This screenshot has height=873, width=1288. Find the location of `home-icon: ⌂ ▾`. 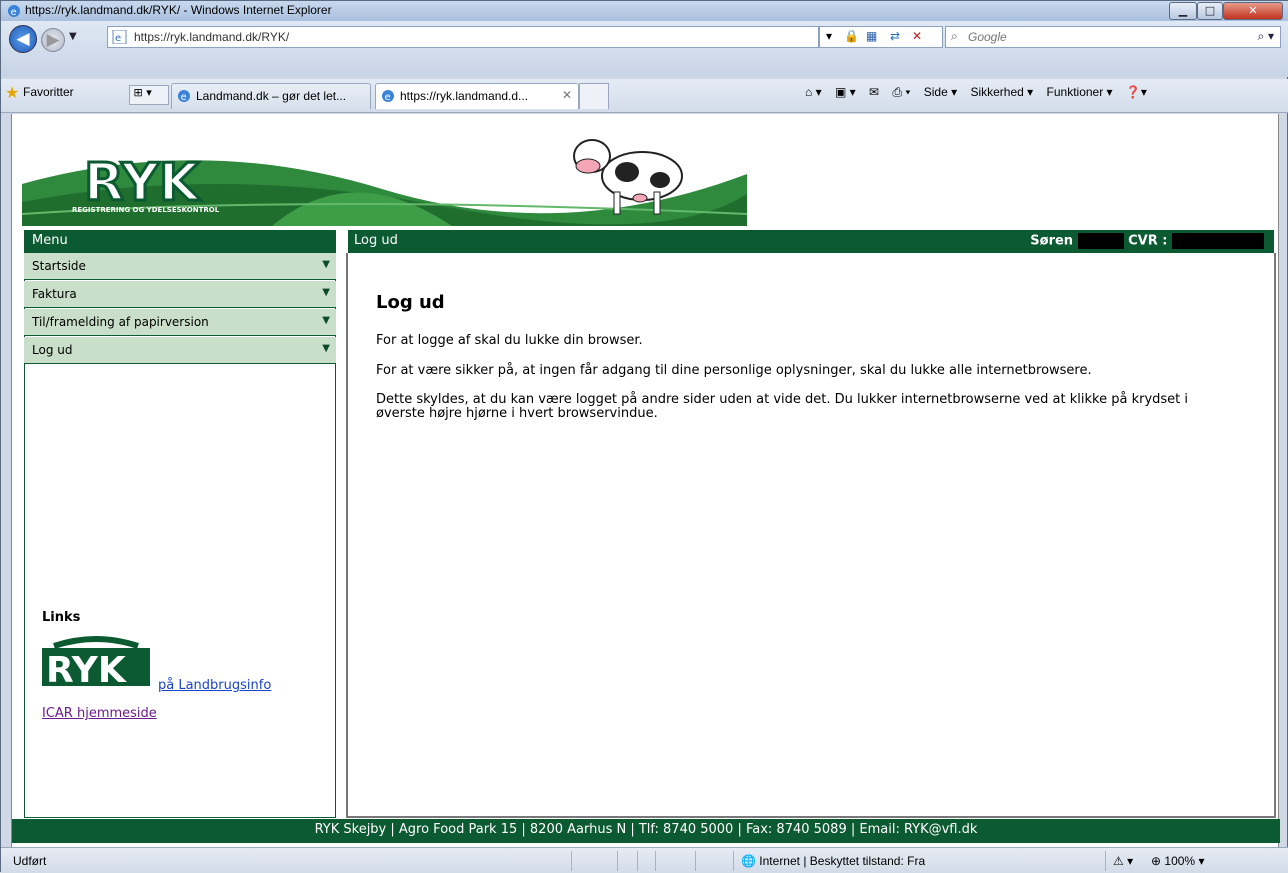

home-icon: ⌂ ▾ is located at coordinates (813, 92).